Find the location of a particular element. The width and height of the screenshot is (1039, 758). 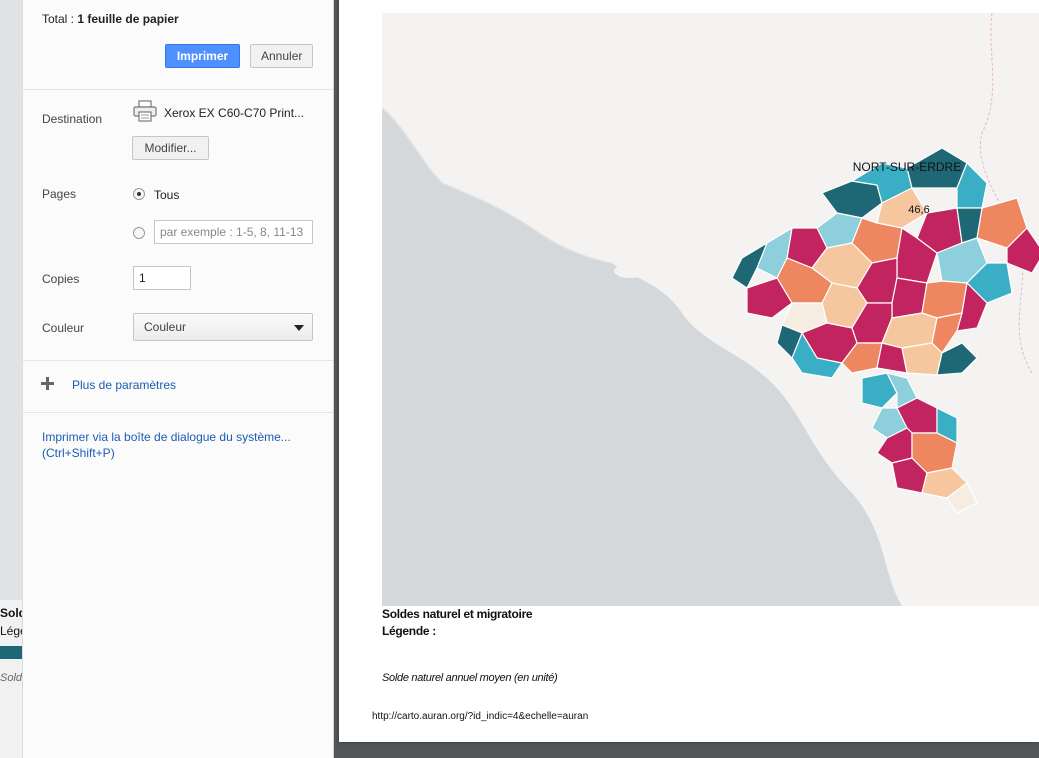

pages-label: Pages is located at coordinates (59, 194).